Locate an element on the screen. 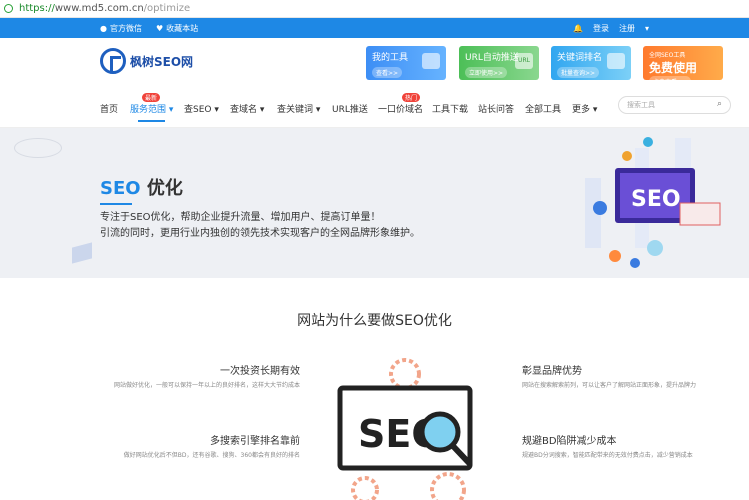  nav-url-push: URL推送 is located at coordinates (350, 108).